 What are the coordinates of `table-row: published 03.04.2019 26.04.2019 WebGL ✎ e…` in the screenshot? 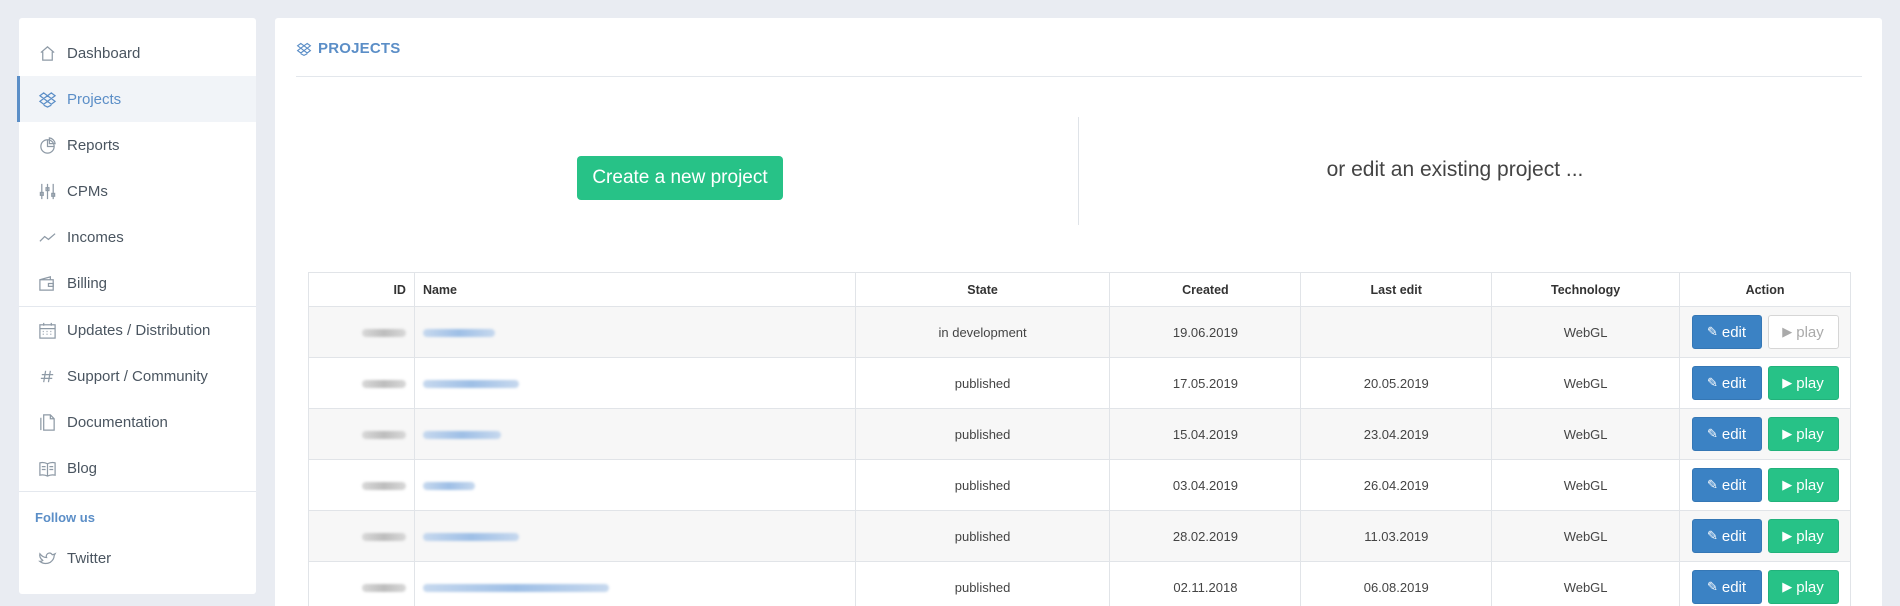 It's located at (1079, 485).